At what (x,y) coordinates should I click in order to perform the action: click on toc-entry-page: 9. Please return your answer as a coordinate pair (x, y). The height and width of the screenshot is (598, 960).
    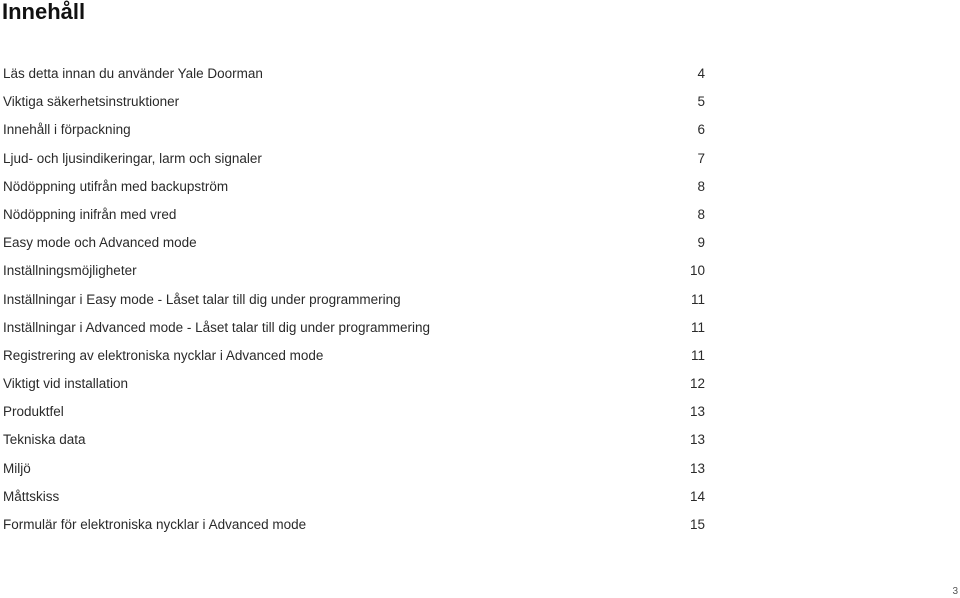
    Looking at the image, I should click on (701, 243).